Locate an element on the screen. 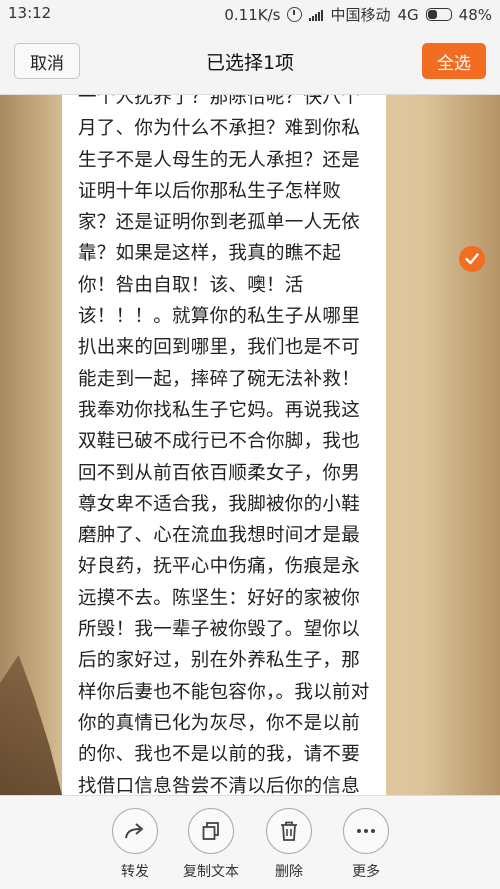 The image size is (500, 889). more-action: 更多 is located at coordinates (366, 844).